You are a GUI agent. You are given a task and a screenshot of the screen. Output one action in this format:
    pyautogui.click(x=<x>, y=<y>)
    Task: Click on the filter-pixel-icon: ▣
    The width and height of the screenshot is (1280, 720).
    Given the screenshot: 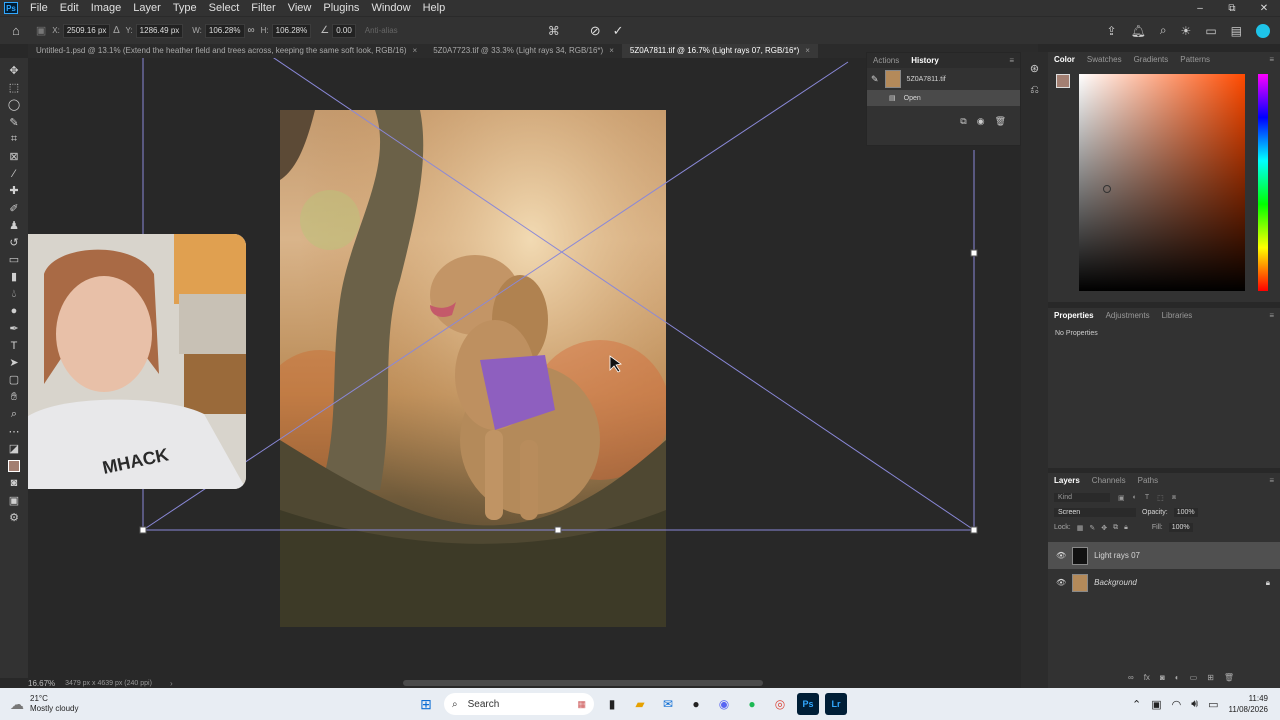 What is the action you would take?
    pyautogui.click(x=1121, y=498)
    